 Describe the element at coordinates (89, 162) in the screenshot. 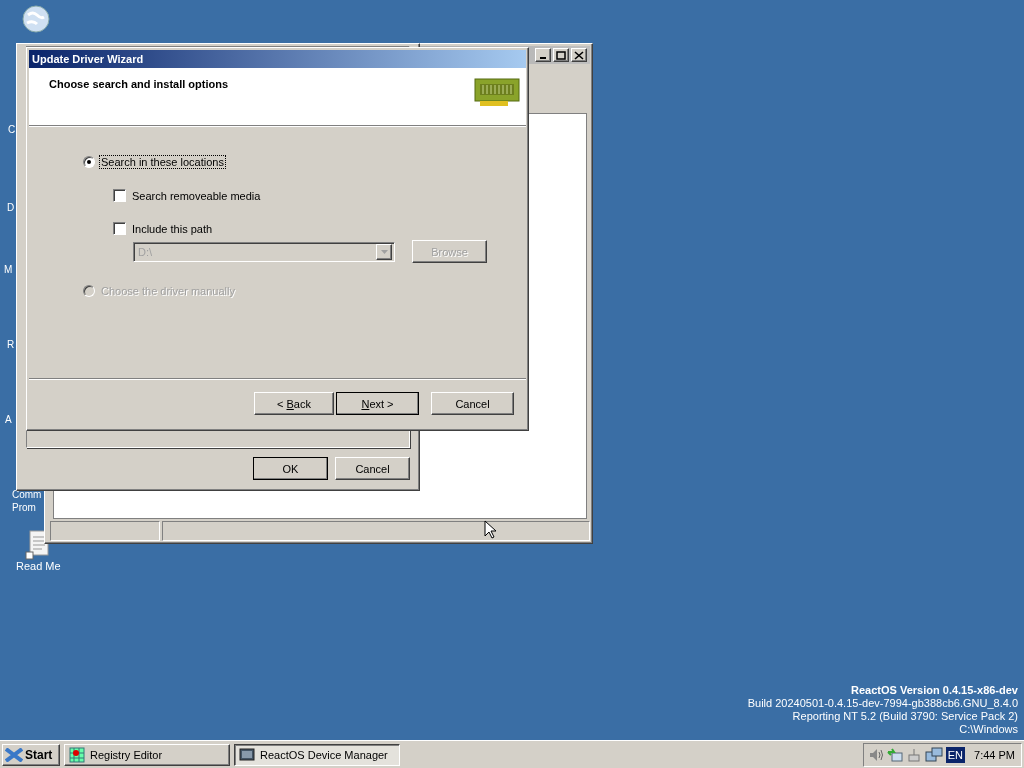

I see `radio-button` at that location.